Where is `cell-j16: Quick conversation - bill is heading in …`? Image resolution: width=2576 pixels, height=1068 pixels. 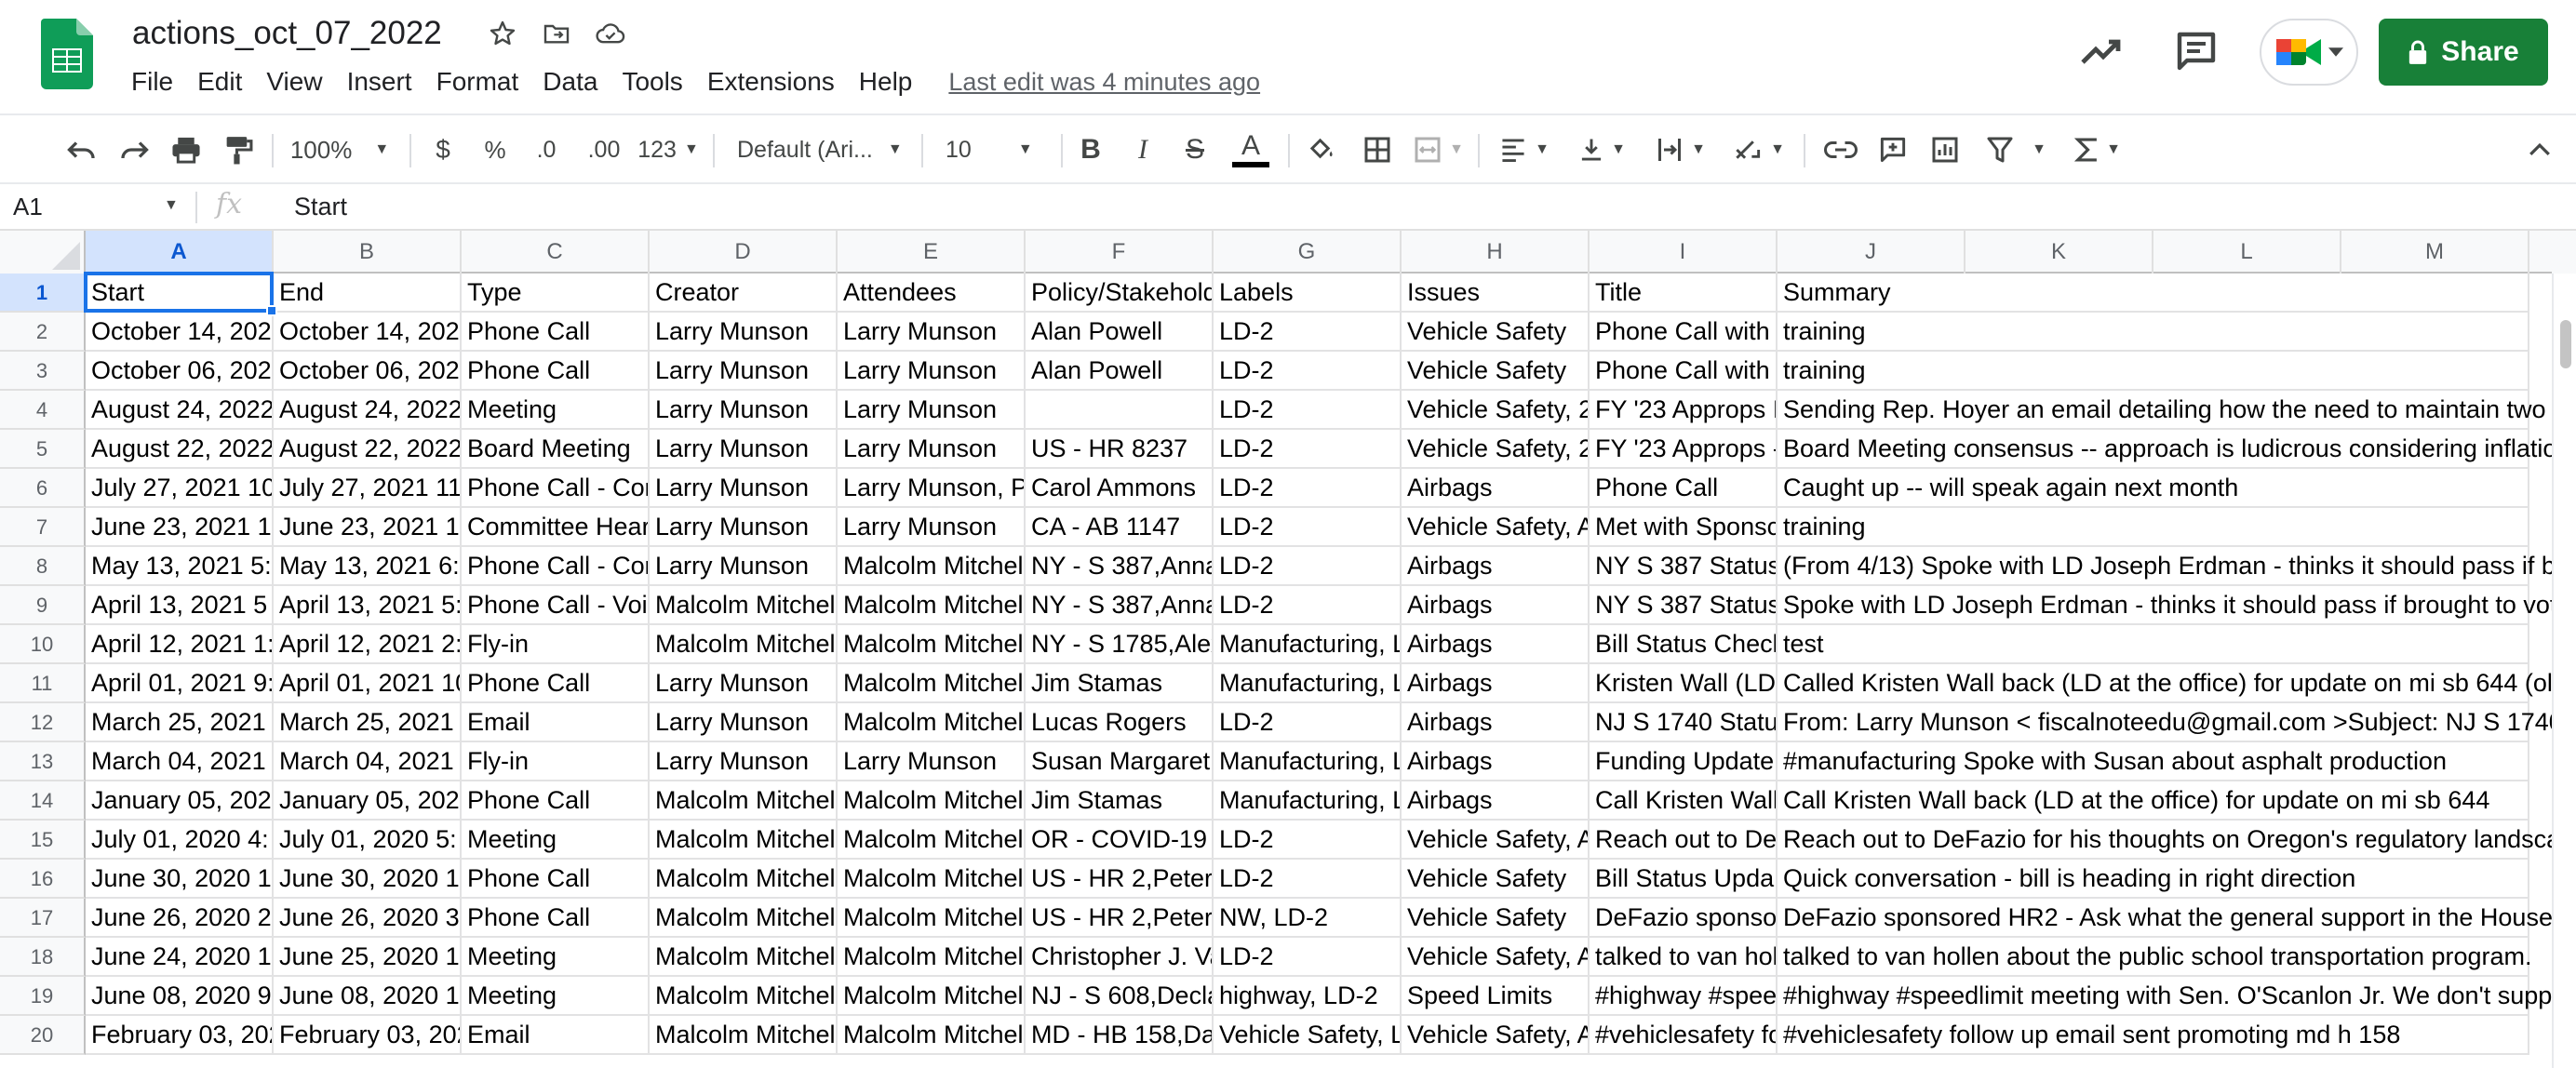 cell-j16: Quick conversation - bill is heading in … is located at coordinates (2151, 879).